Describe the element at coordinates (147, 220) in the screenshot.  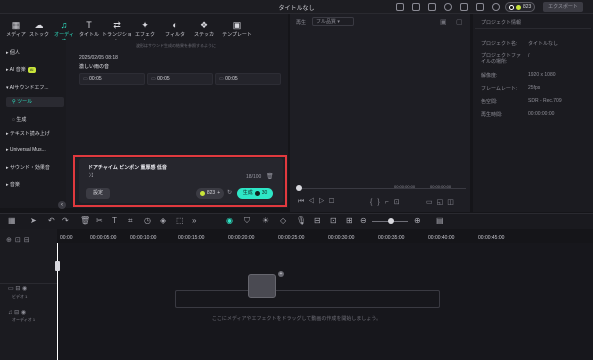
I see `speed-icon: ◷` at that location.